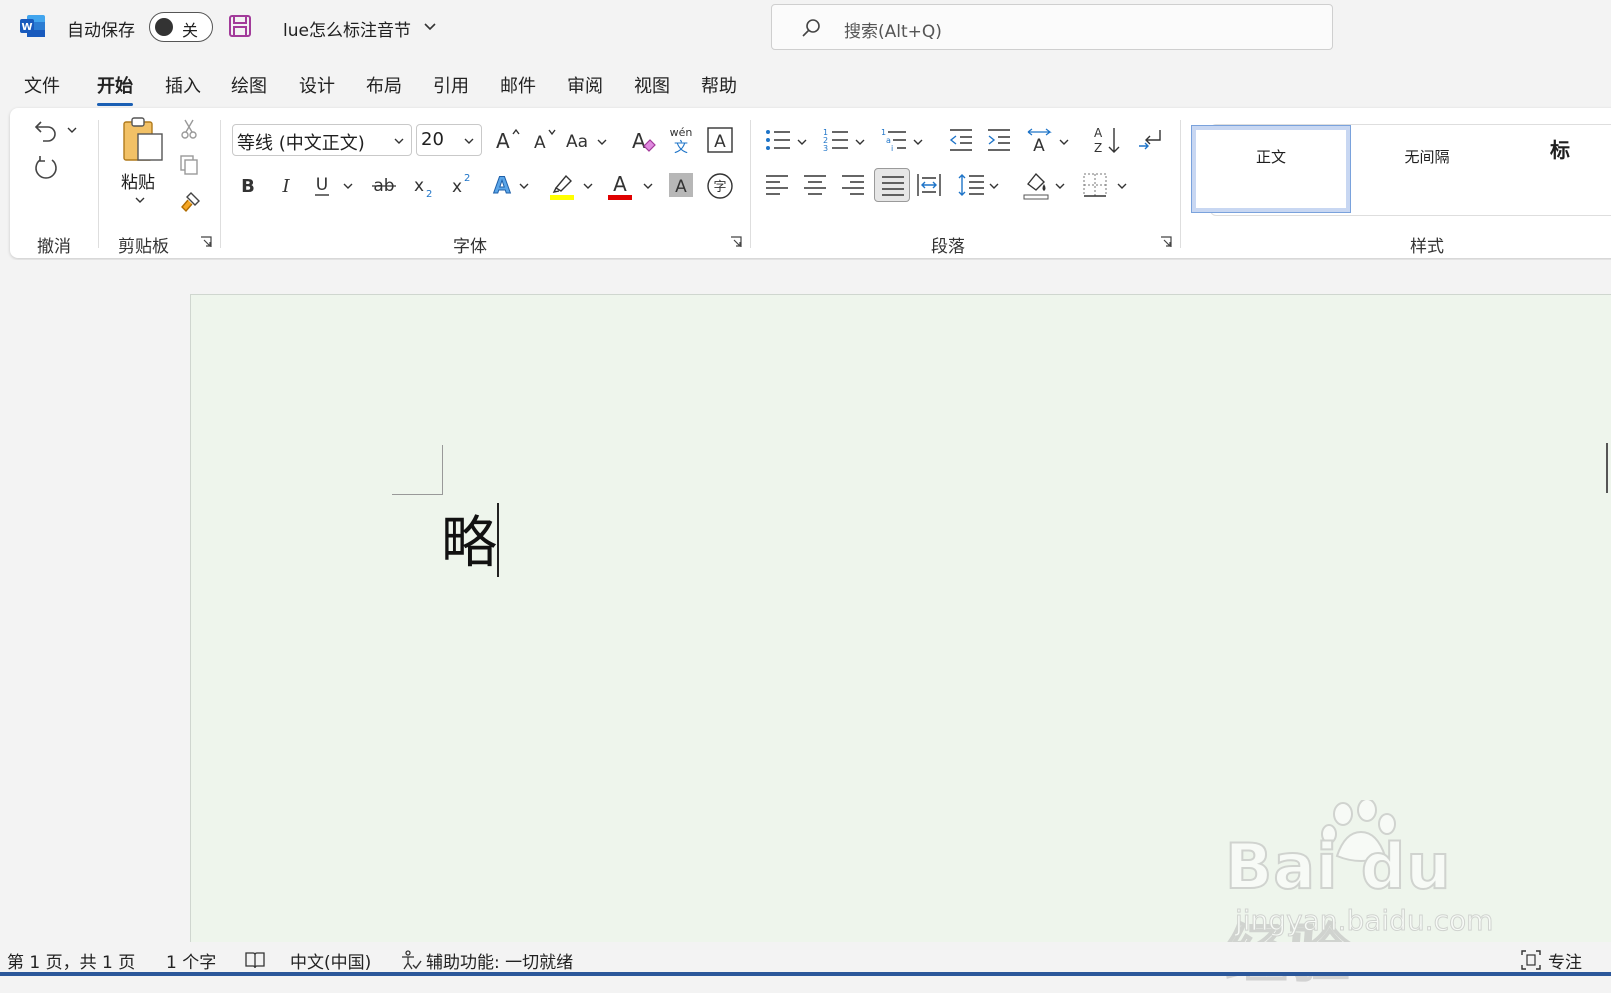 The image size is (1611, 993). What do you see at coordinates (189, 165) in the screenshot?
I see `copy-icon` at bounding box center [189, 165].